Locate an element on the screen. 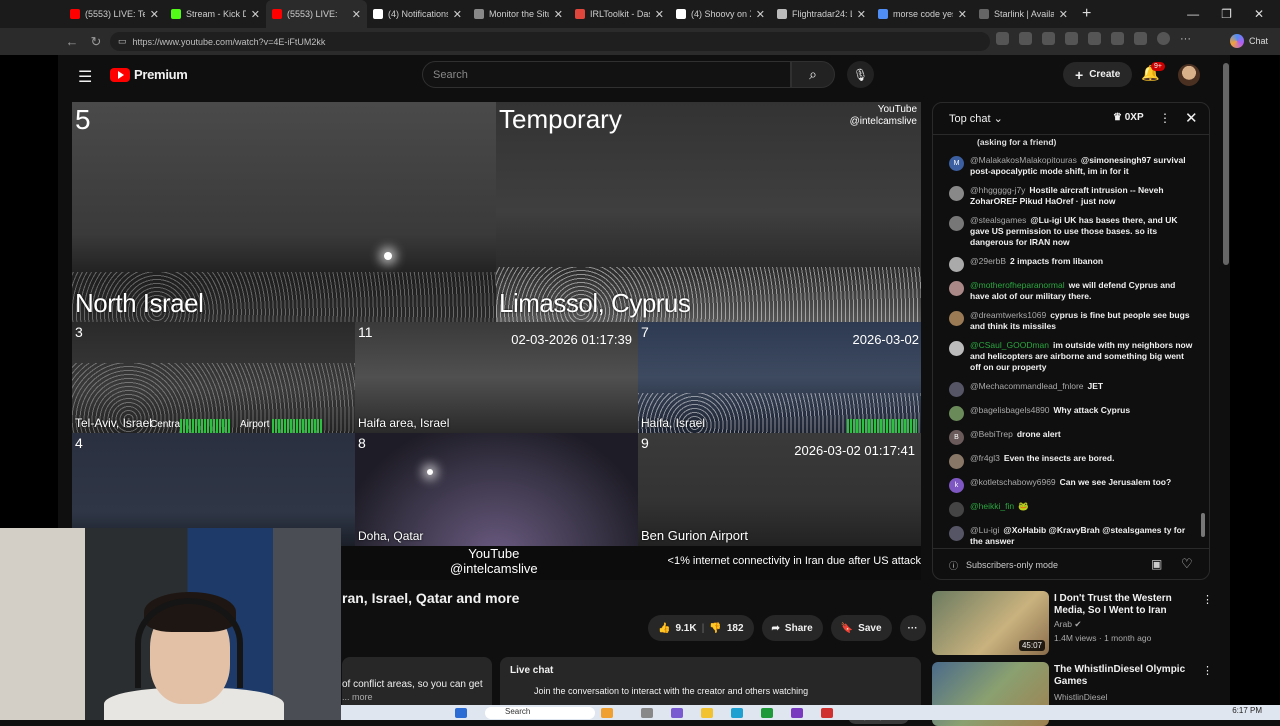 This screenshot has width=1280, height=726. chat-username: @Lu-igi is located at coordinates (984, 530).